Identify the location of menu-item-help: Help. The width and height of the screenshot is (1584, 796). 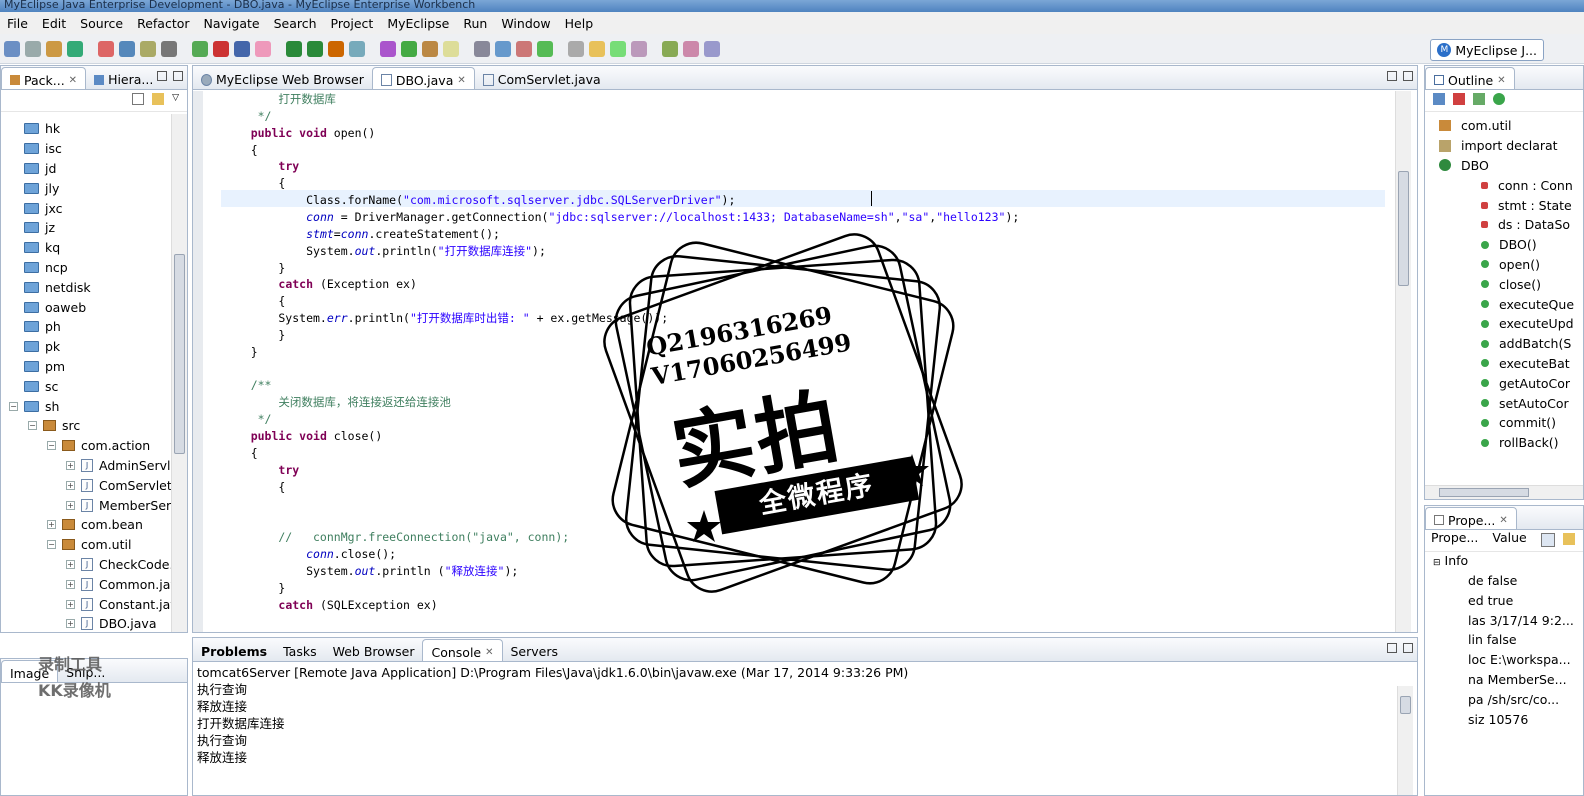
(579, 23).